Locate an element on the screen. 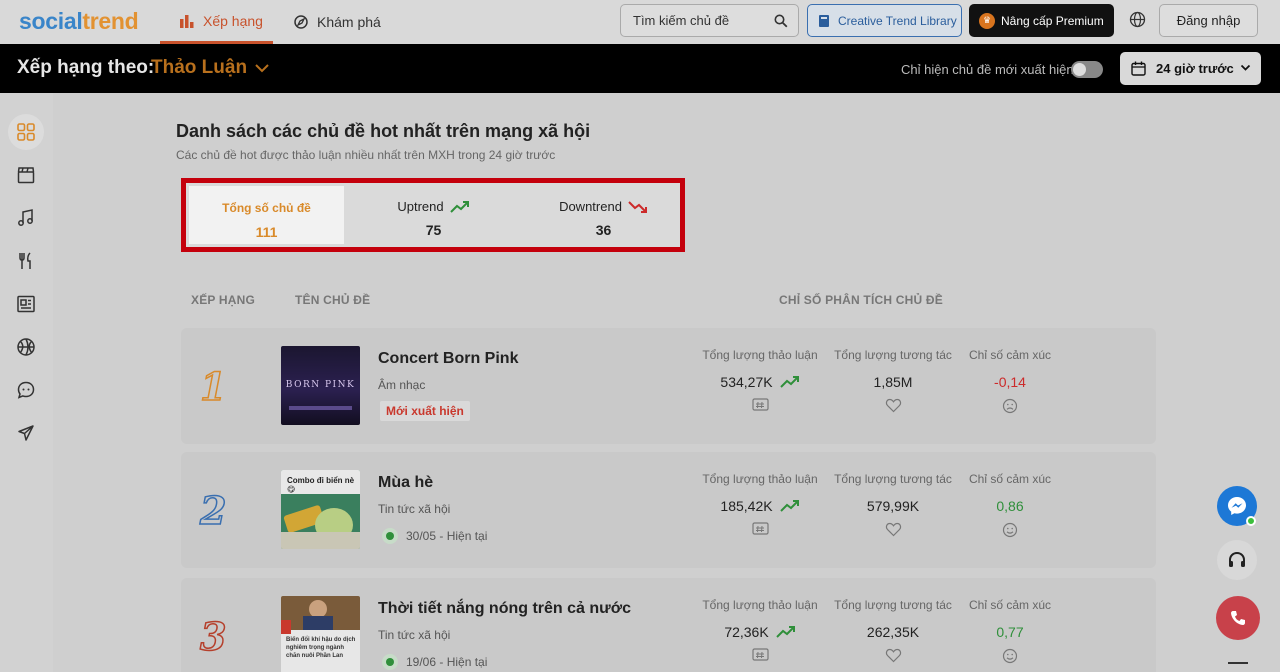  stat-total-topics: Tổng số chủ đề 111 is located at coordinates (266, 215).